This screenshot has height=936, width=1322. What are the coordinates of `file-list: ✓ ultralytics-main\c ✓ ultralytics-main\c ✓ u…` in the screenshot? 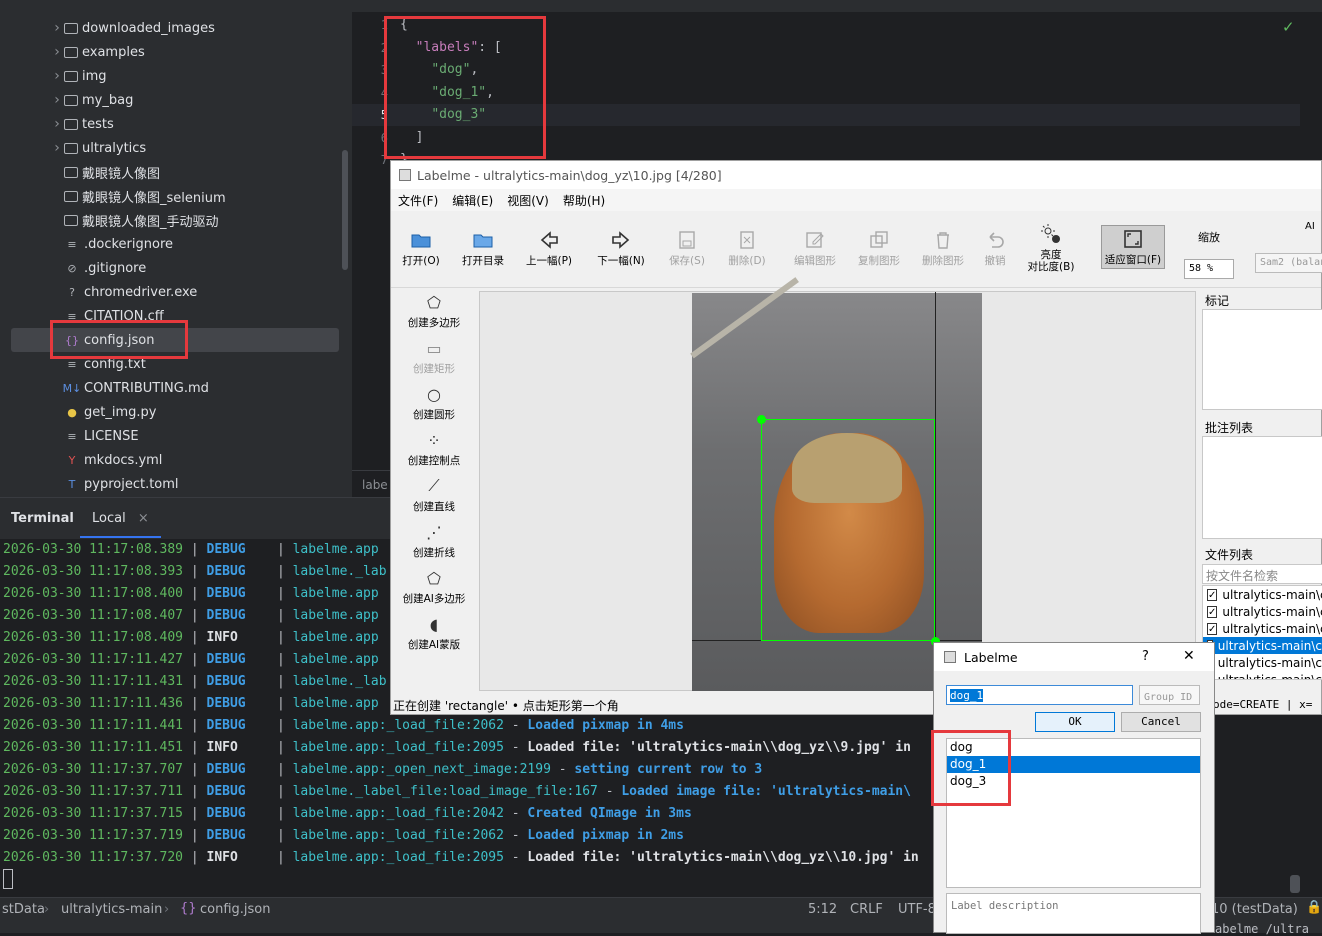 It's located at (1262, 632).